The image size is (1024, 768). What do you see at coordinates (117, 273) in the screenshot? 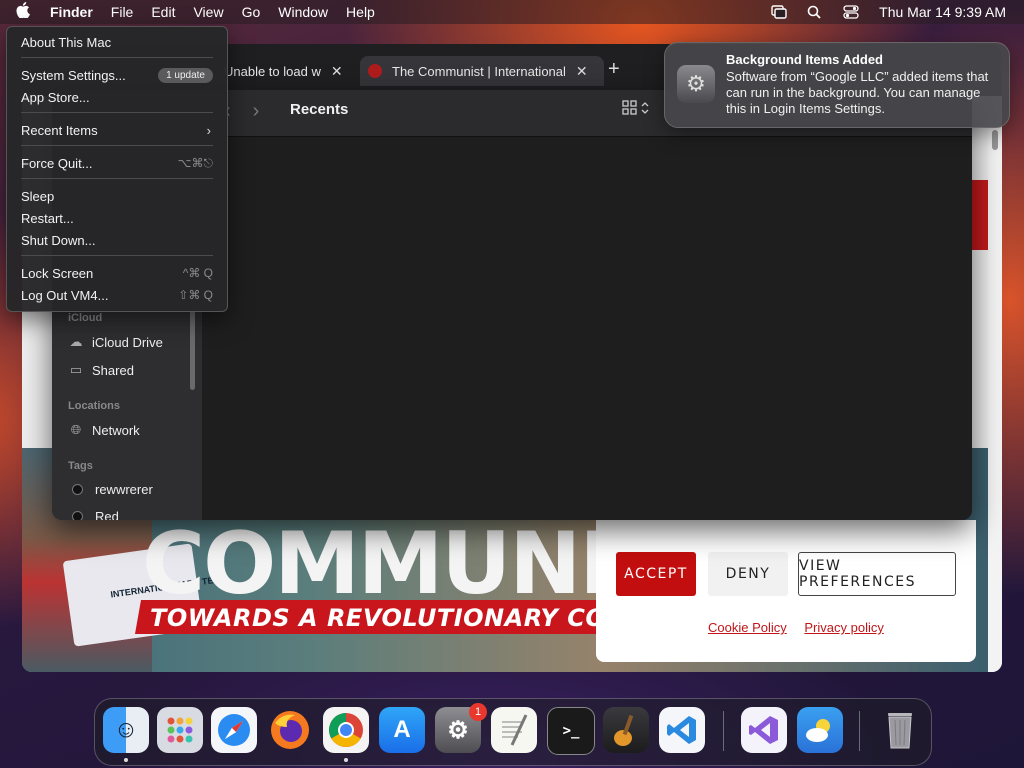
I see `menu-item-lock-screen: Lock Screen ^⌘ Q` at bounding box center [117, 273].